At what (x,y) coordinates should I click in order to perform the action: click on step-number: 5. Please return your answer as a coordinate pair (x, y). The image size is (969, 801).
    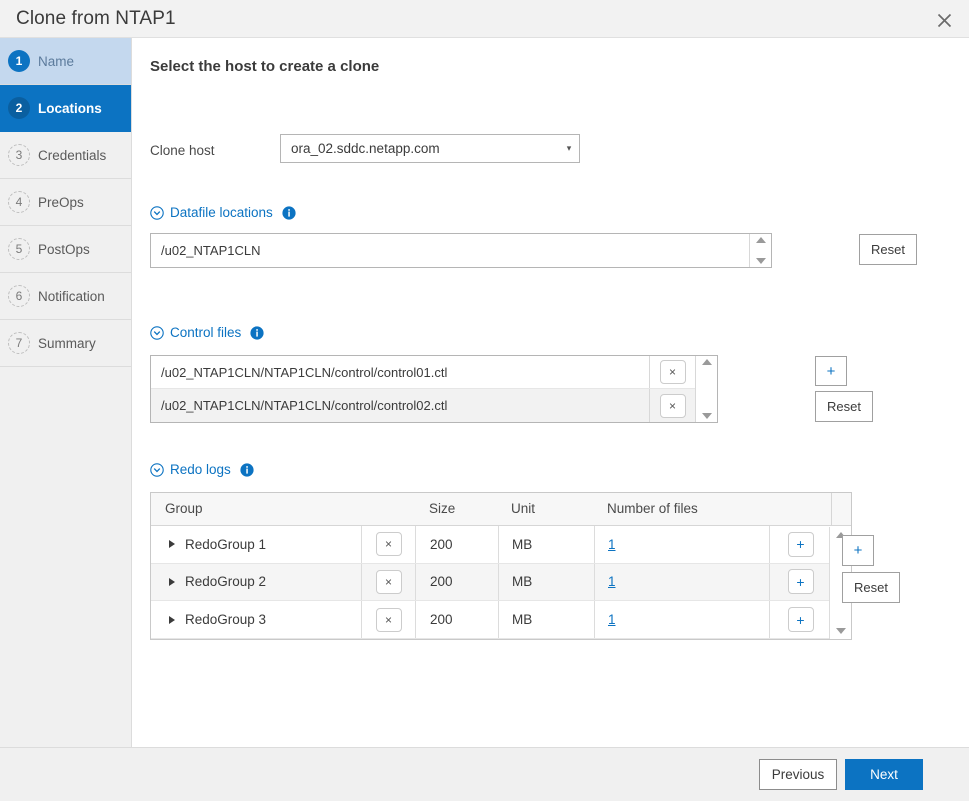
    Looking at the image, I should click on (19, 249).